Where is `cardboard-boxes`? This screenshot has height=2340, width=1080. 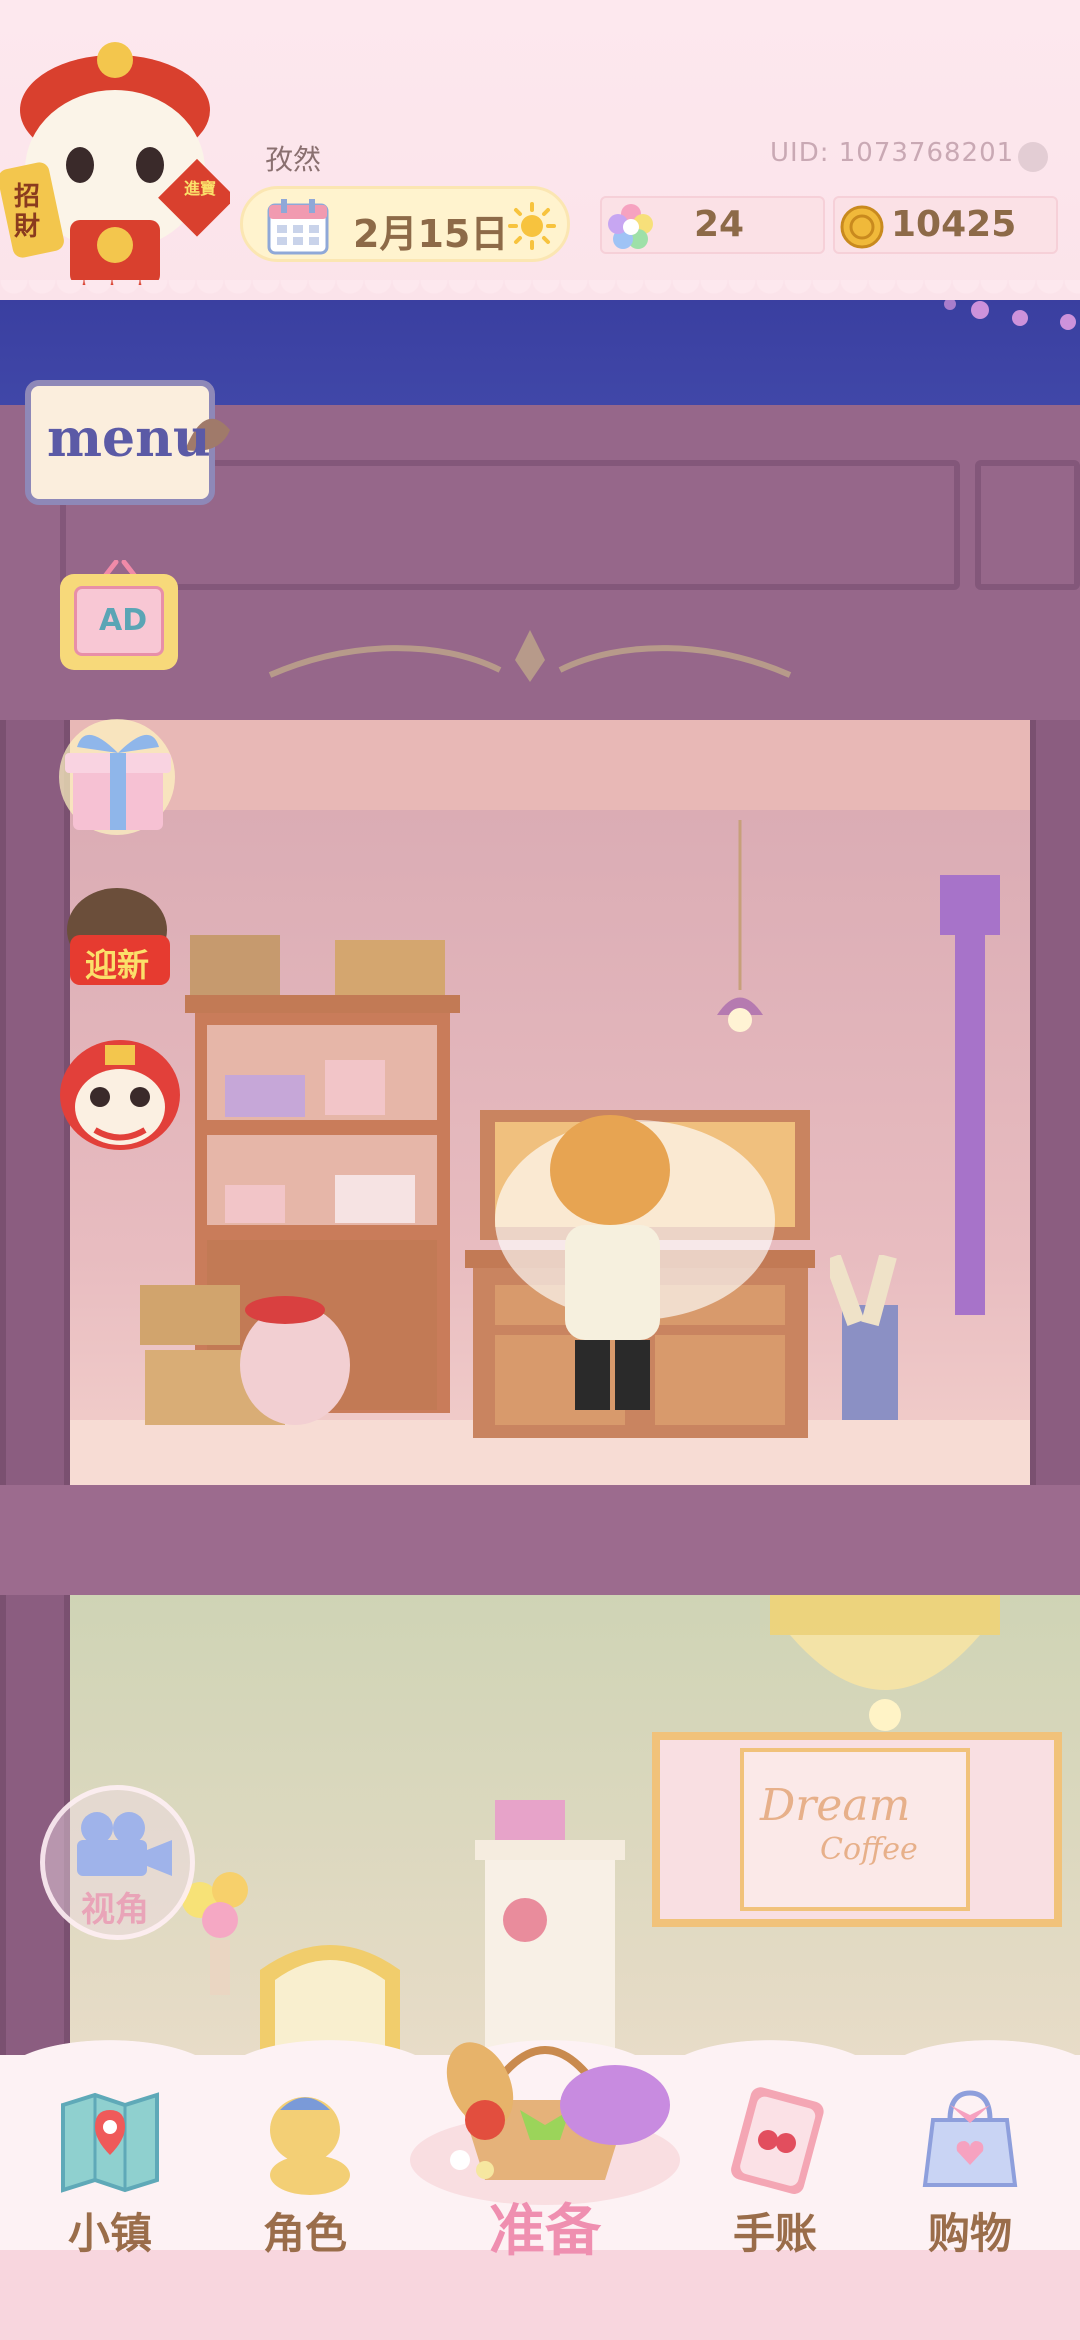
cardboard-boxes is located at coordinates (245, 1365).